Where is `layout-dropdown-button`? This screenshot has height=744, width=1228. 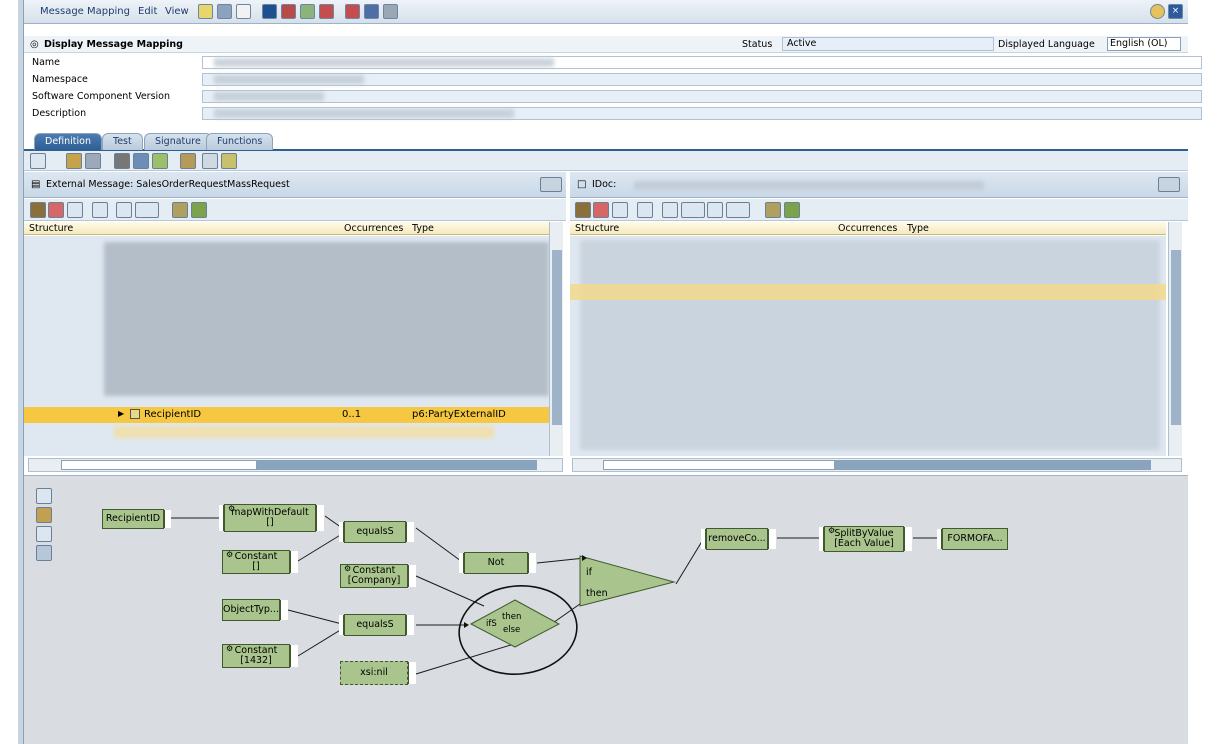 layout-dropdown-button is located at coordinates (38, 161).